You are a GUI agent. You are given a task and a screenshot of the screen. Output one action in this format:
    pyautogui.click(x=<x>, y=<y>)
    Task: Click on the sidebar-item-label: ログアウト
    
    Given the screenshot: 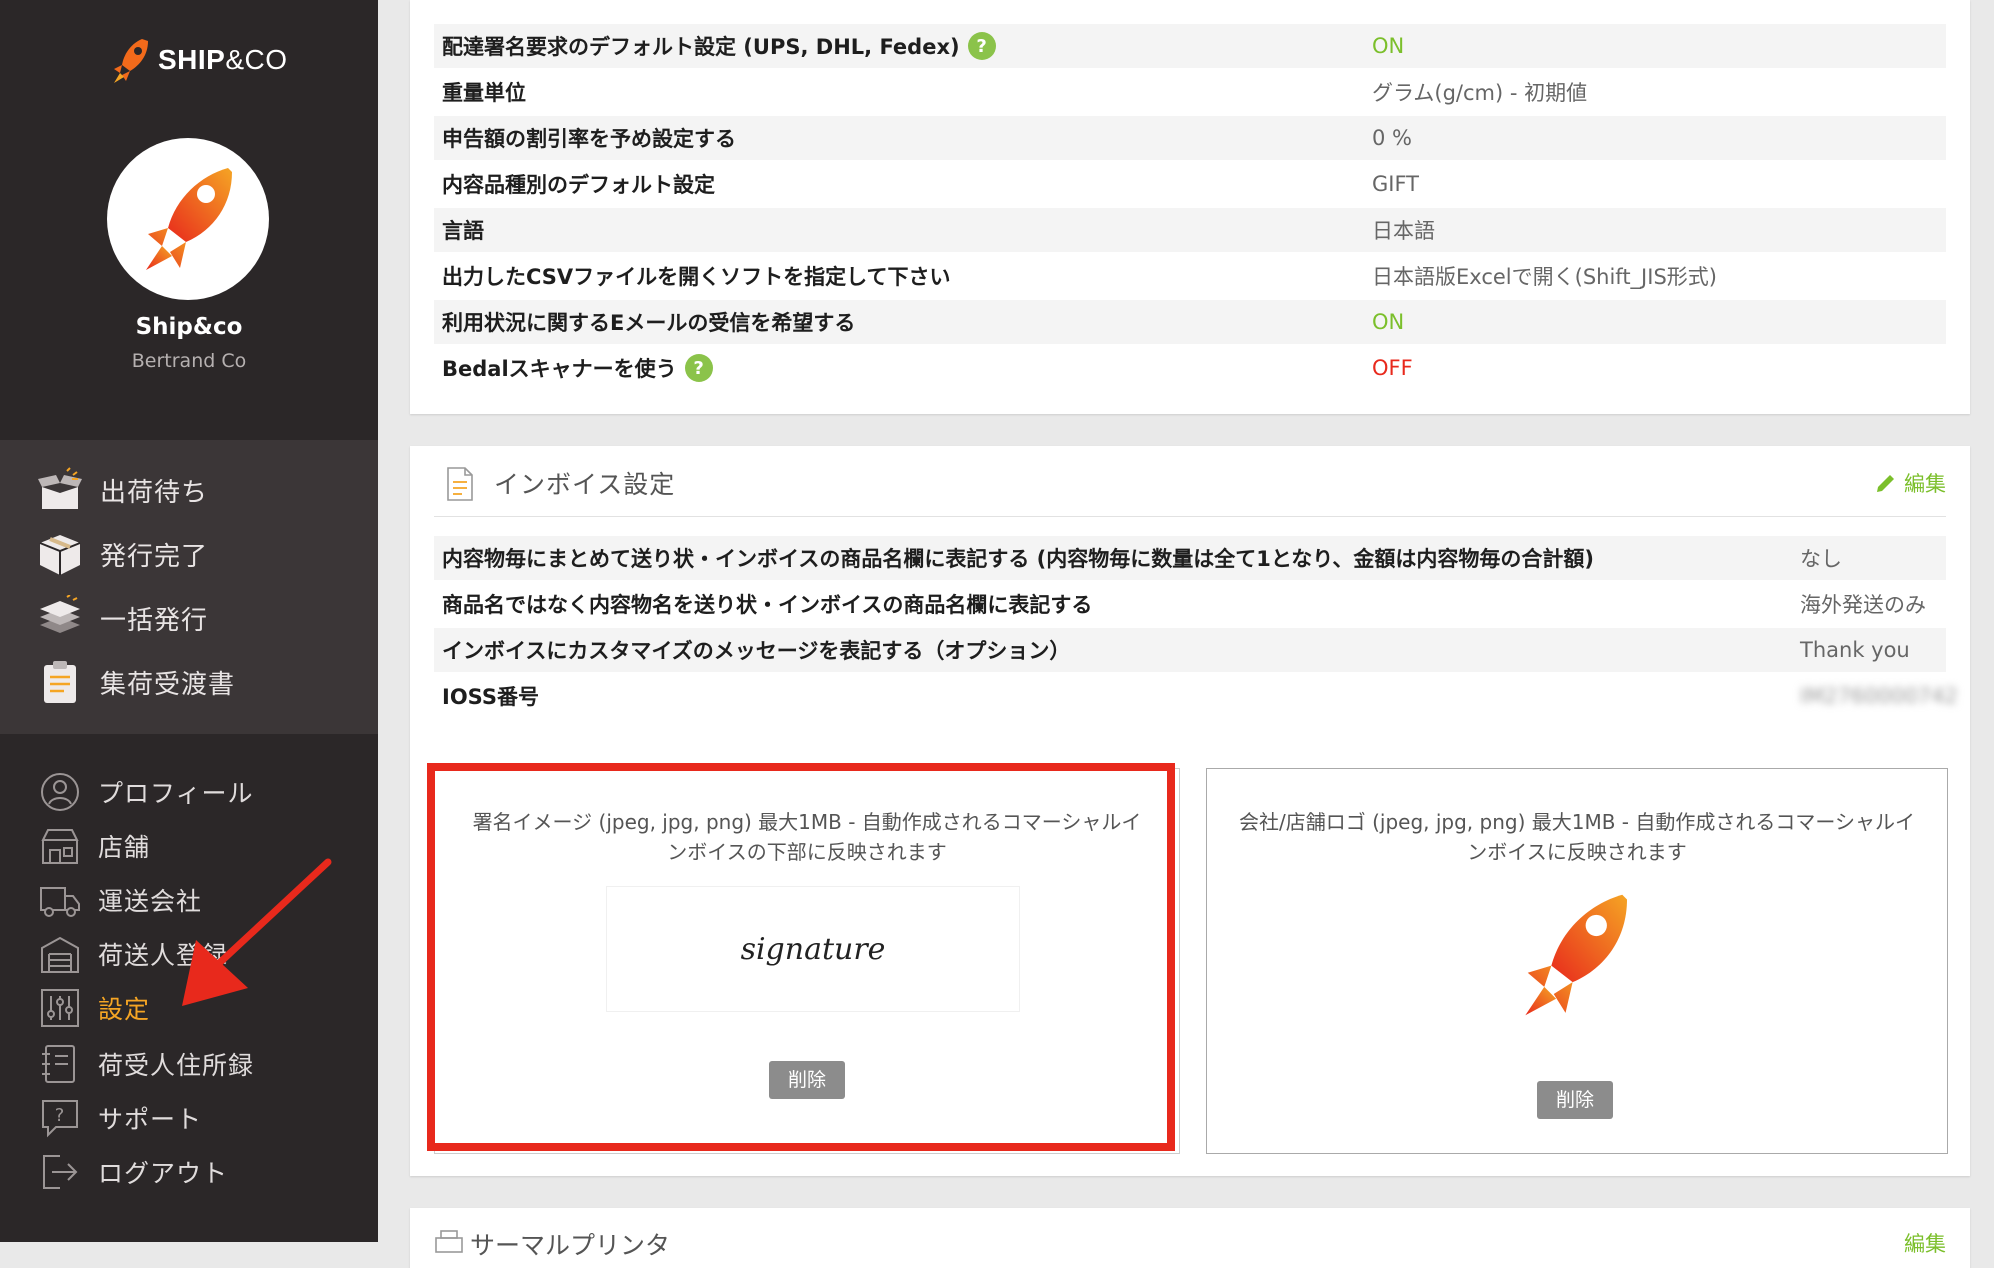 What is the action you would take?
    pyautogui.click(x=163, y=1173)
    